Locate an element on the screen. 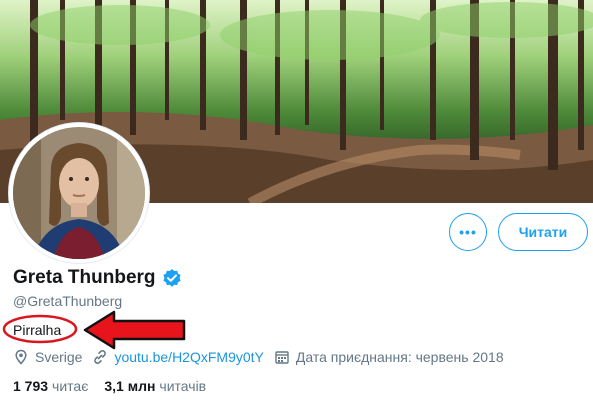  more-options-label: ••• is located at coordinates (468, 232).